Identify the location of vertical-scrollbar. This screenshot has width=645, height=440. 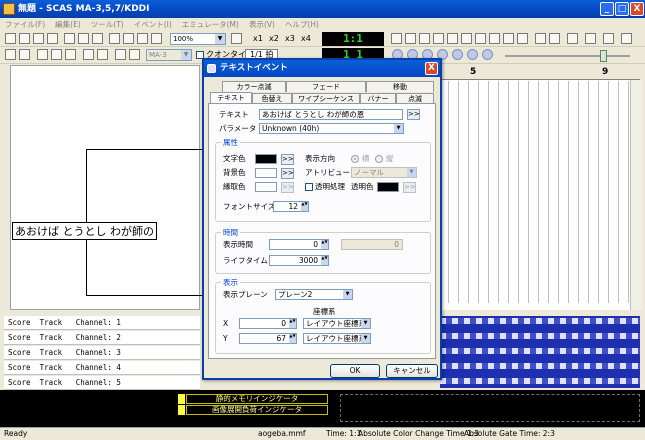
(636, 195).